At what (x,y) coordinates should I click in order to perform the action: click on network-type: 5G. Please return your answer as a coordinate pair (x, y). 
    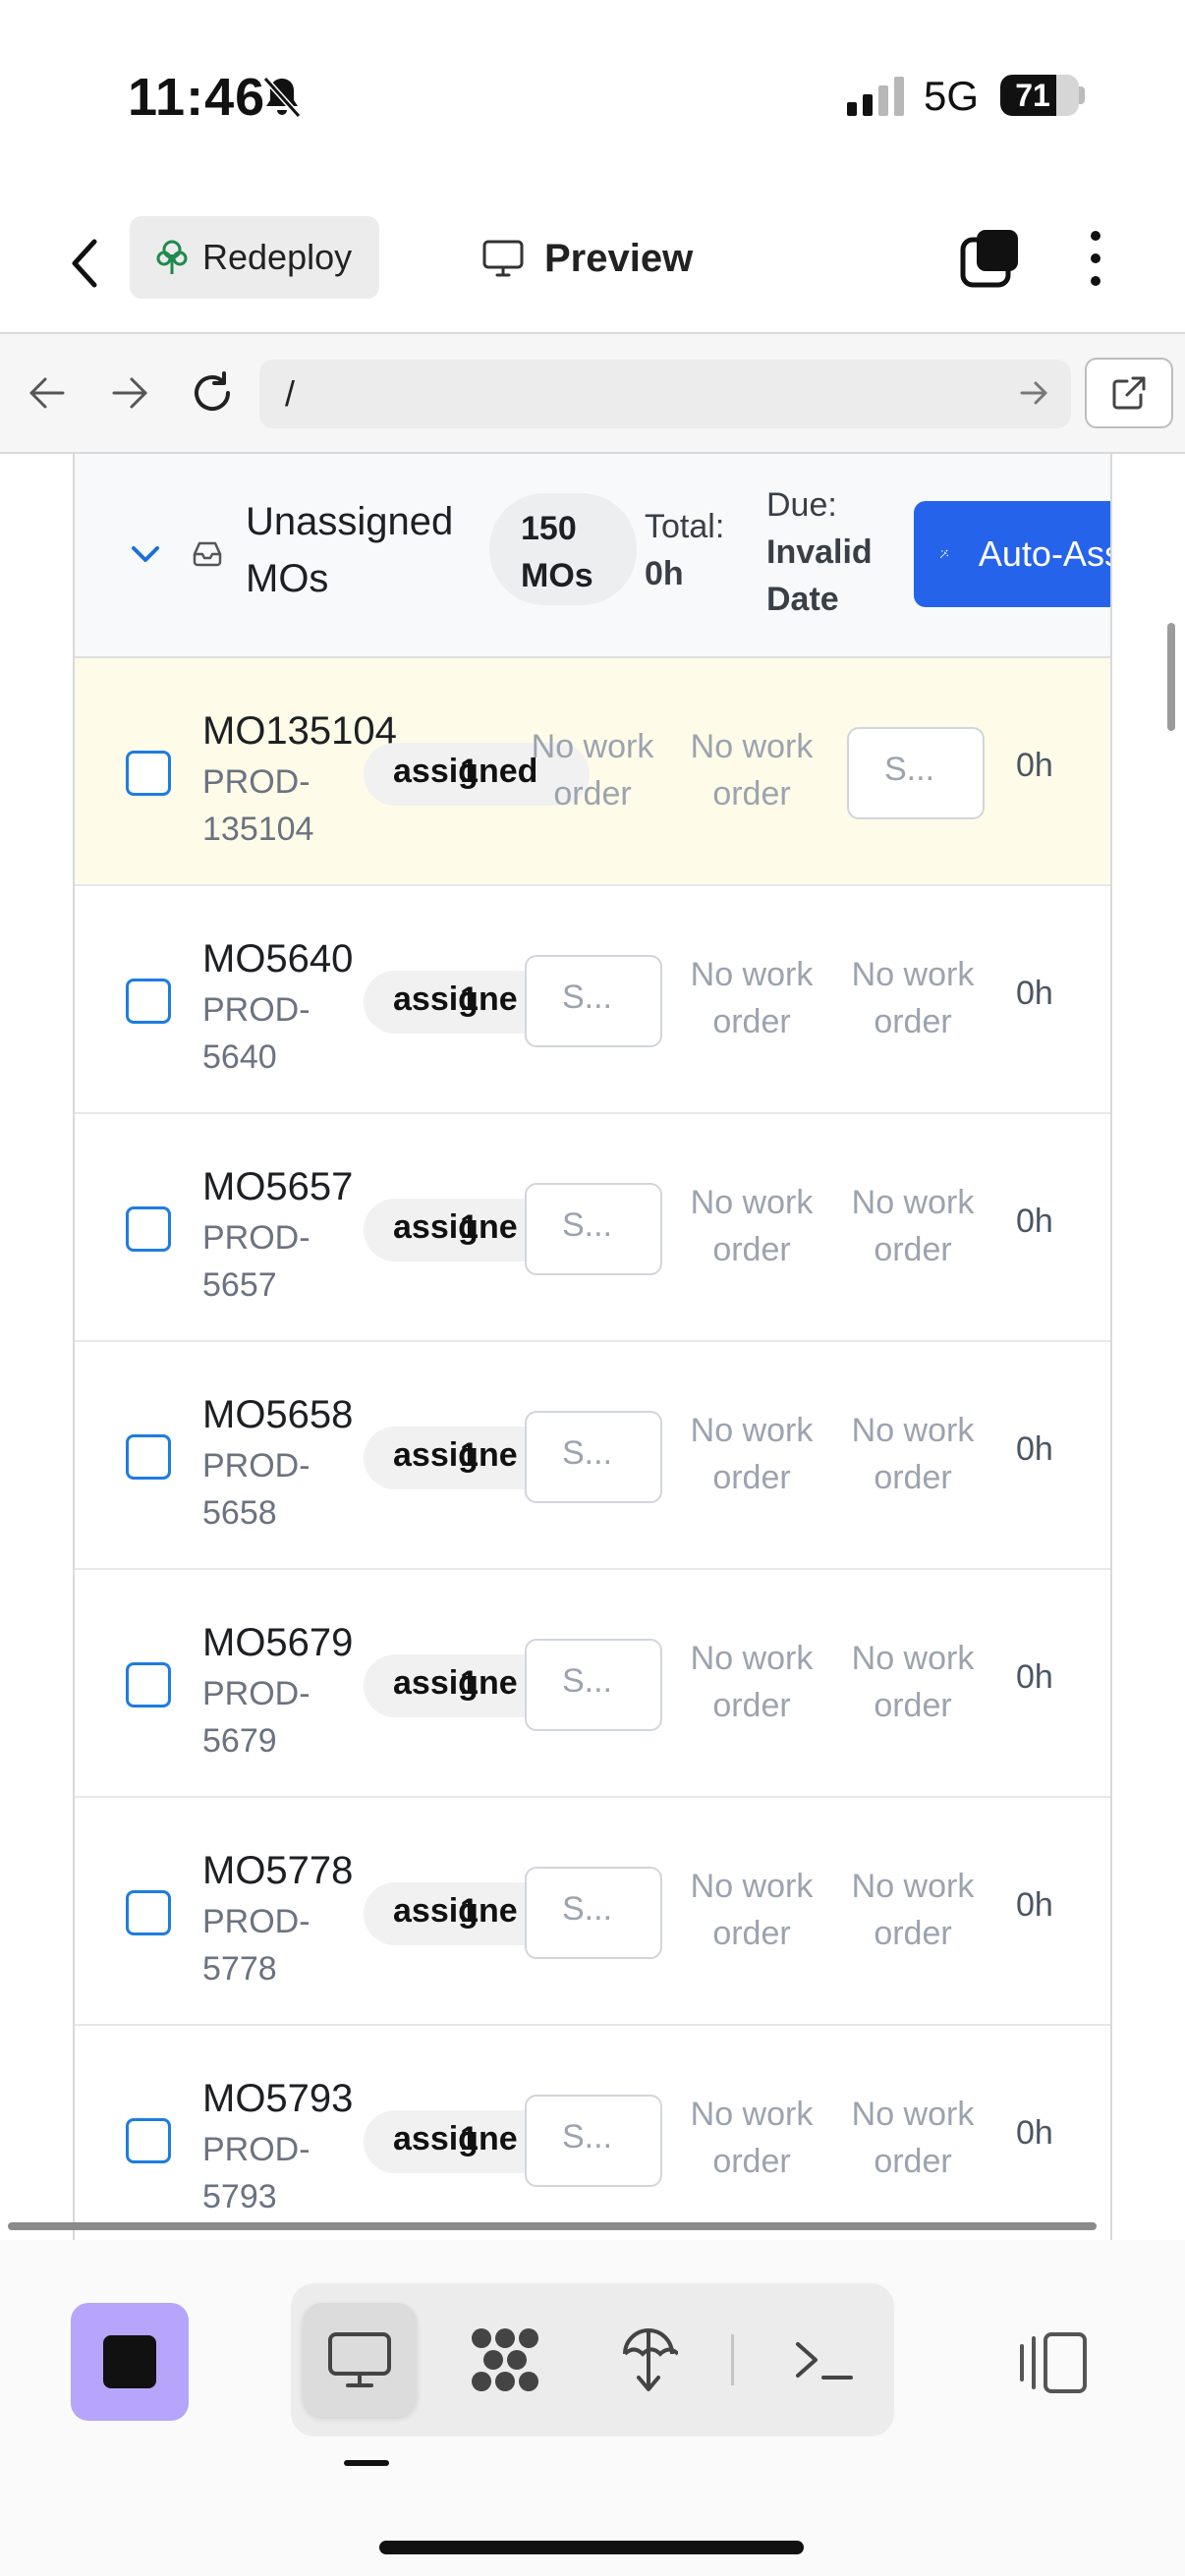
    Looking at the image, I should click on (952, 96).